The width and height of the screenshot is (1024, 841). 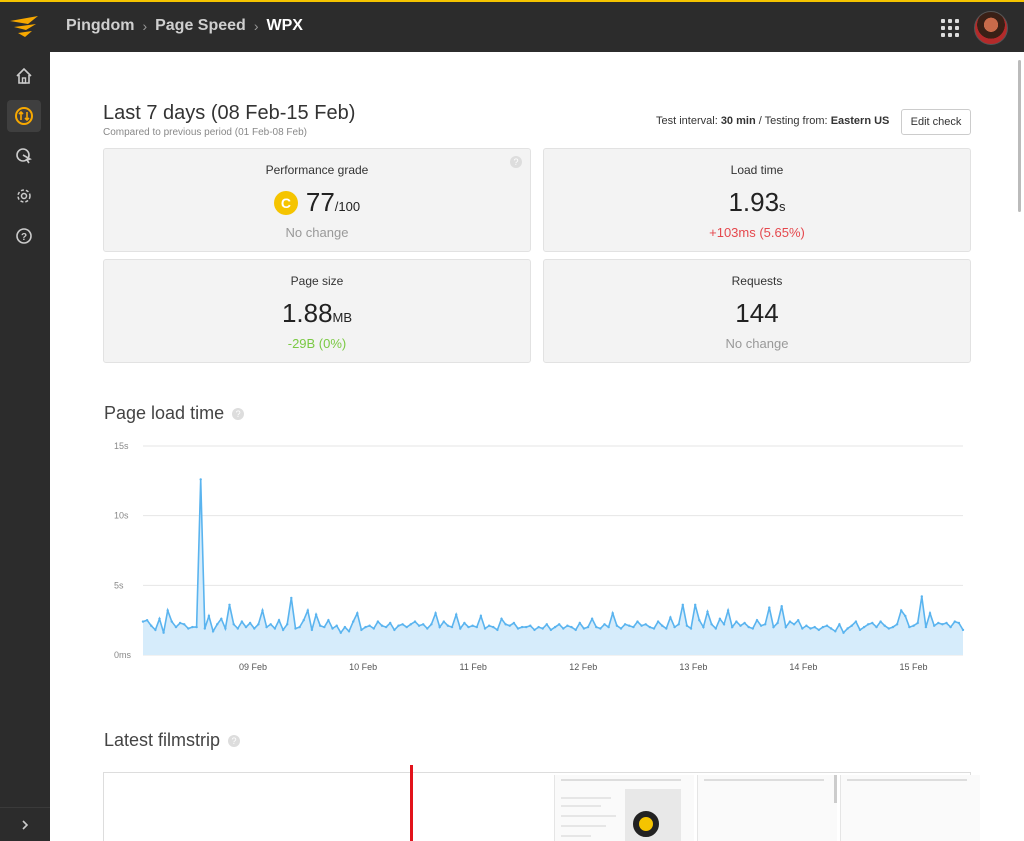 What do you see at coordinates (757, 343) in the screenshot?
I see `card-change: No change` at bounding box center [757, 343].